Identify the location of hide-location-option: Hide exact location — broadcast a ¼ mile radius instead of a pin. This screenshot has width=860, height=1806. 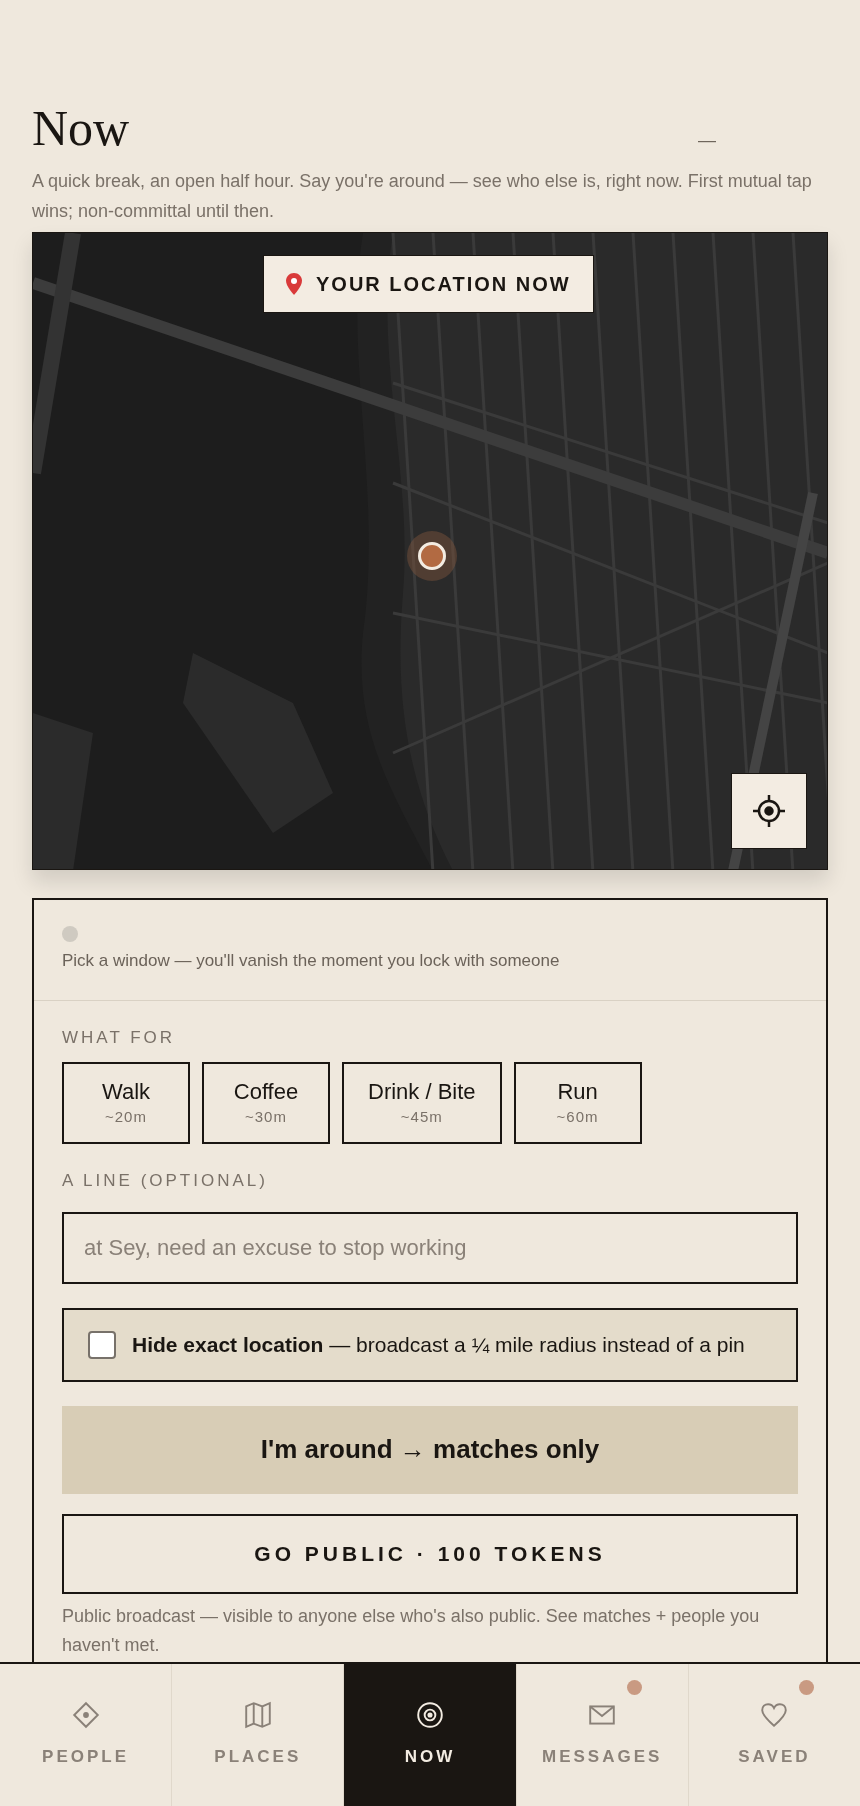
(430, 1344).